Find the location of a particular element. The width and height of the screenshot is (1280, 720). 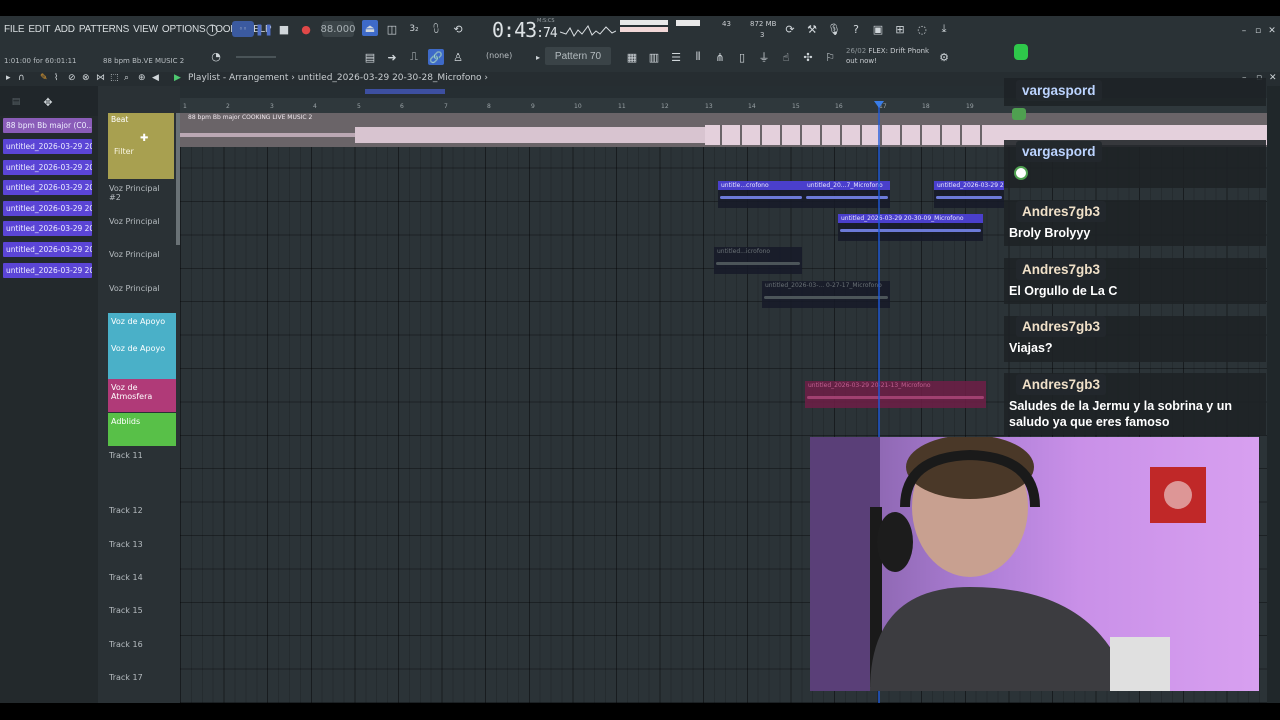

help-icon: ? is located at coordinates (856, 29).